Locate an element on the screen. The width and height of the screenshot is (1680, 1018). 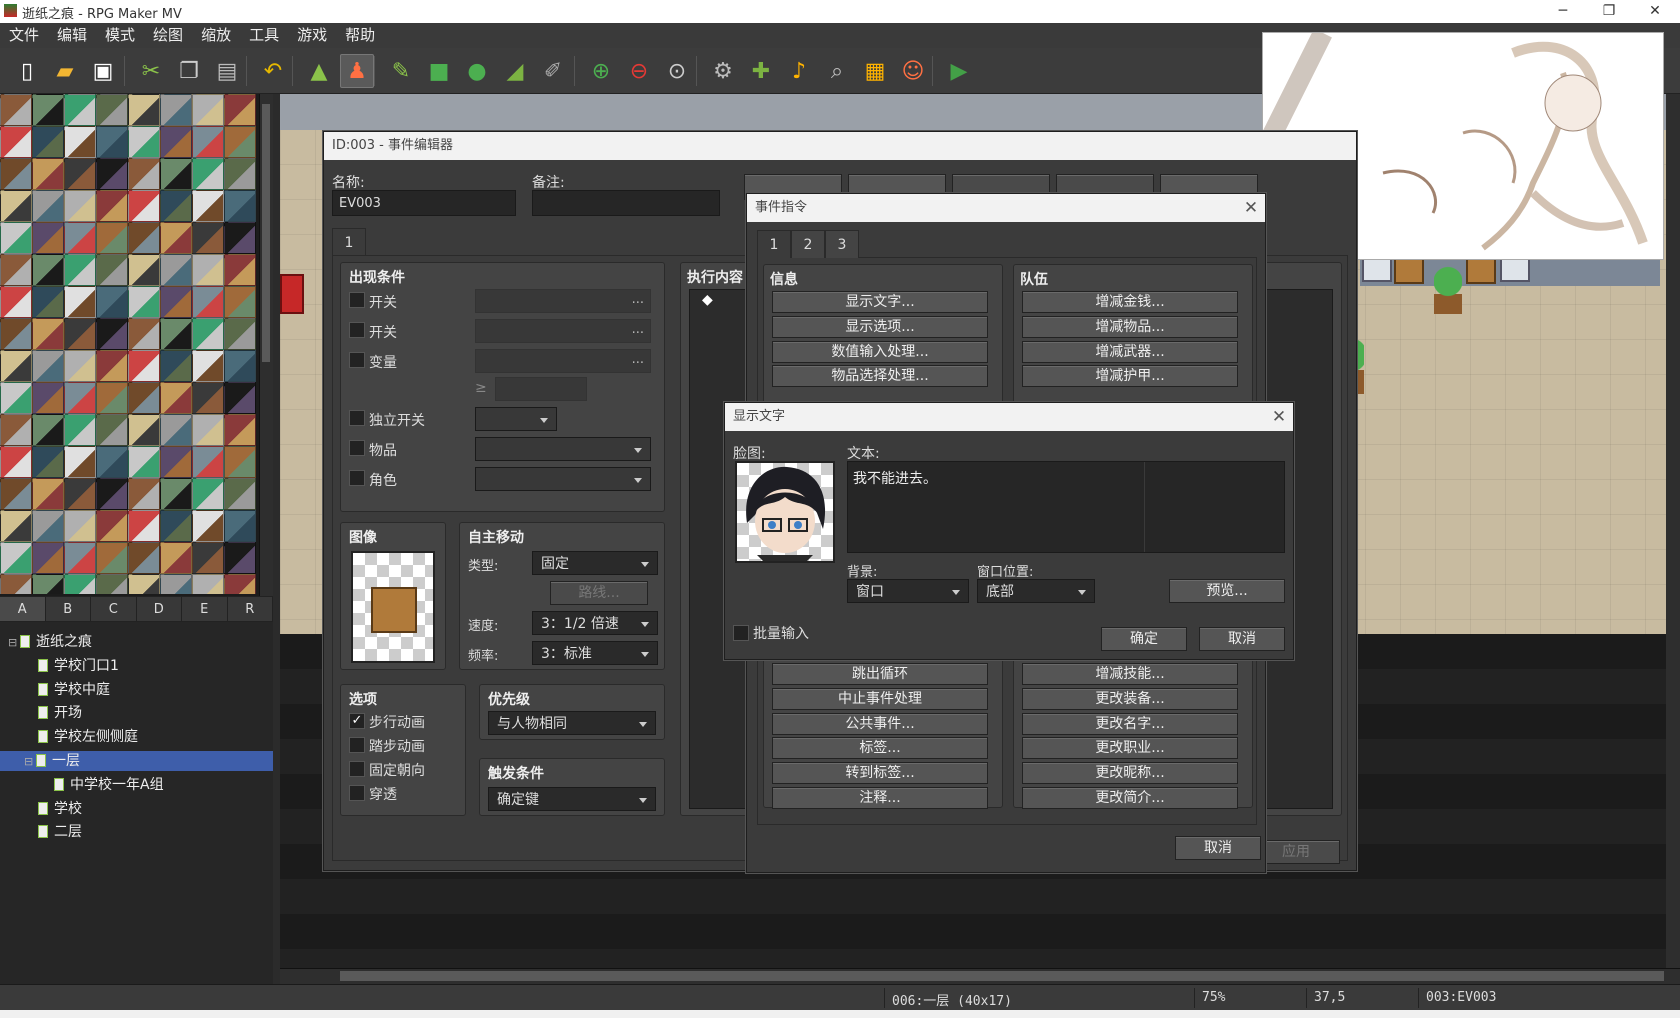
shadow-pen-icon: ✐ is located at coordinates (553, 71).